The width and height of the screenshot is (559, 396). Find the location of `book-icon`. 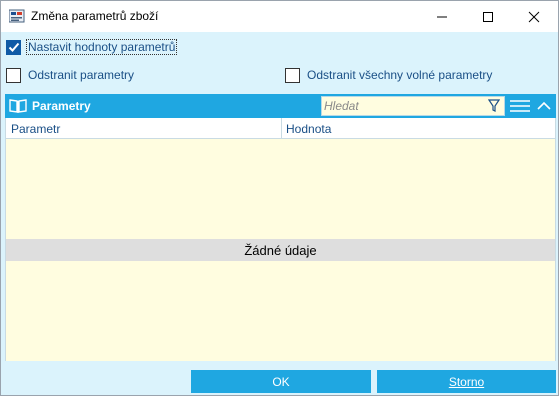

book-icon is located at coordinates (18, 107).